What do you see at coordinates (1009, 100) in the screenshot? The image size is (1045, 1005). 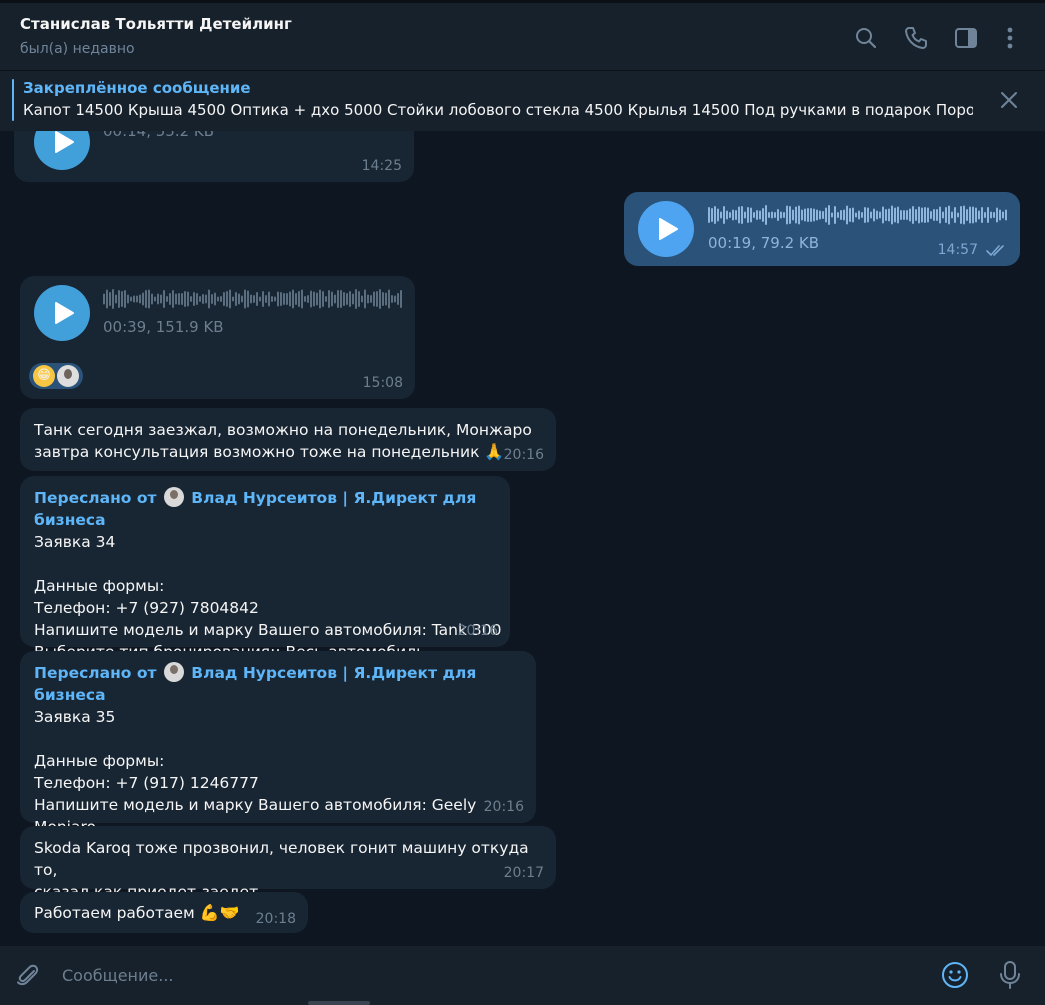 I see `close-icon` at bounding box center [1009, 100].